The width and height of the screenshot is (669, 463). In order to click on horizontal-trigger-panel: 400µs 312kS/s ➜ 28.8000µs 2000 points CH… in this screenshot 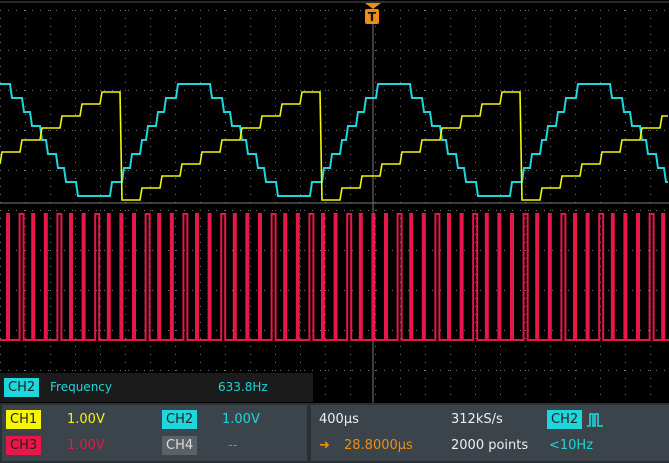, I will do `click(490, 433)`.